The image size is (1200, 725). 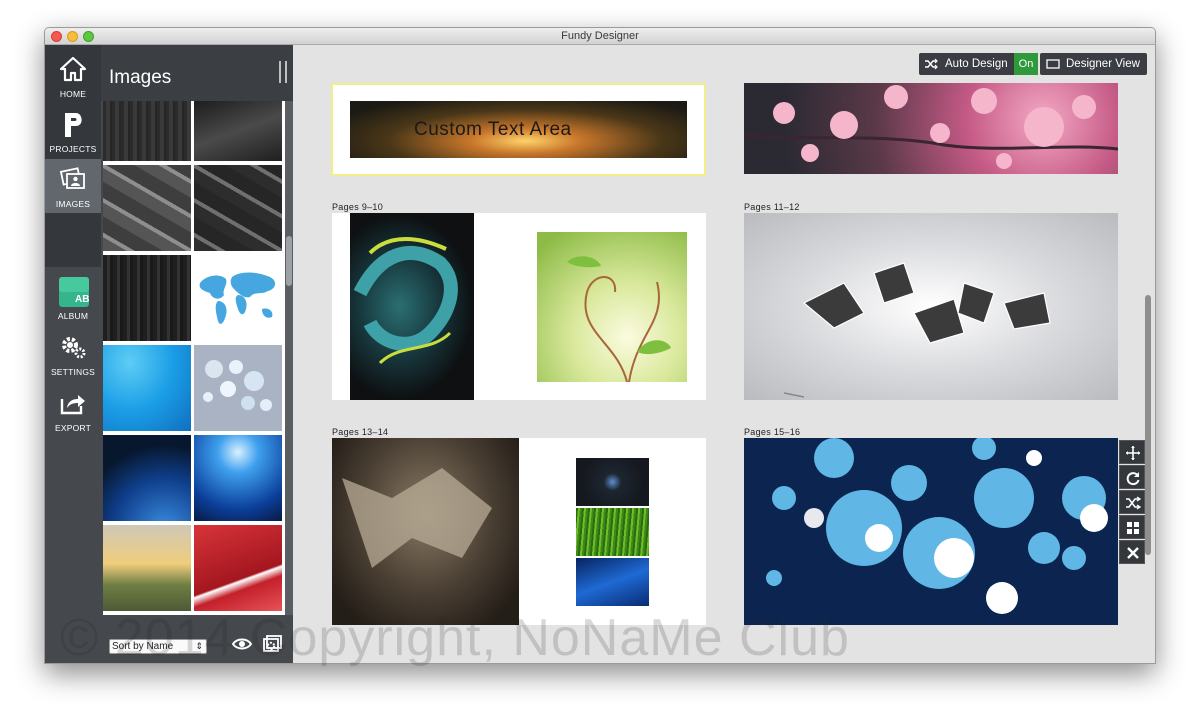 I want to click on images-scrollbar, so click(x=289, y=358).